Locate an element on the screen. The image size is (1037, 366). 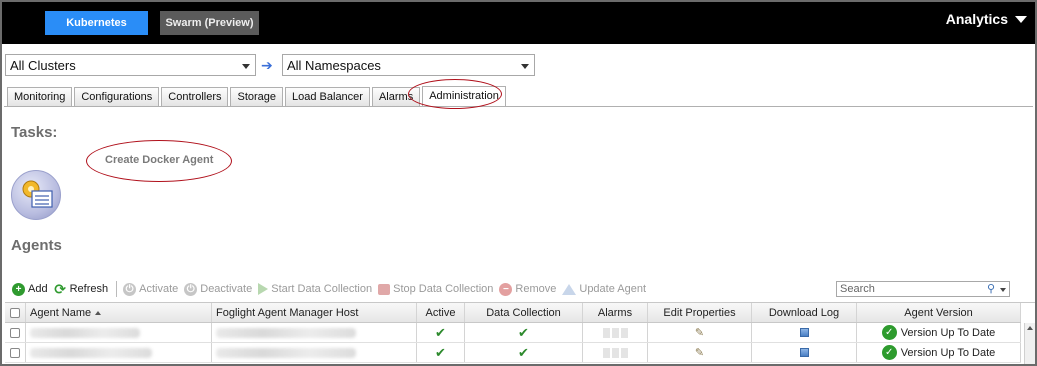
swarm-preview-button: Swarm (Preview) is located at coordinates (209, 23).